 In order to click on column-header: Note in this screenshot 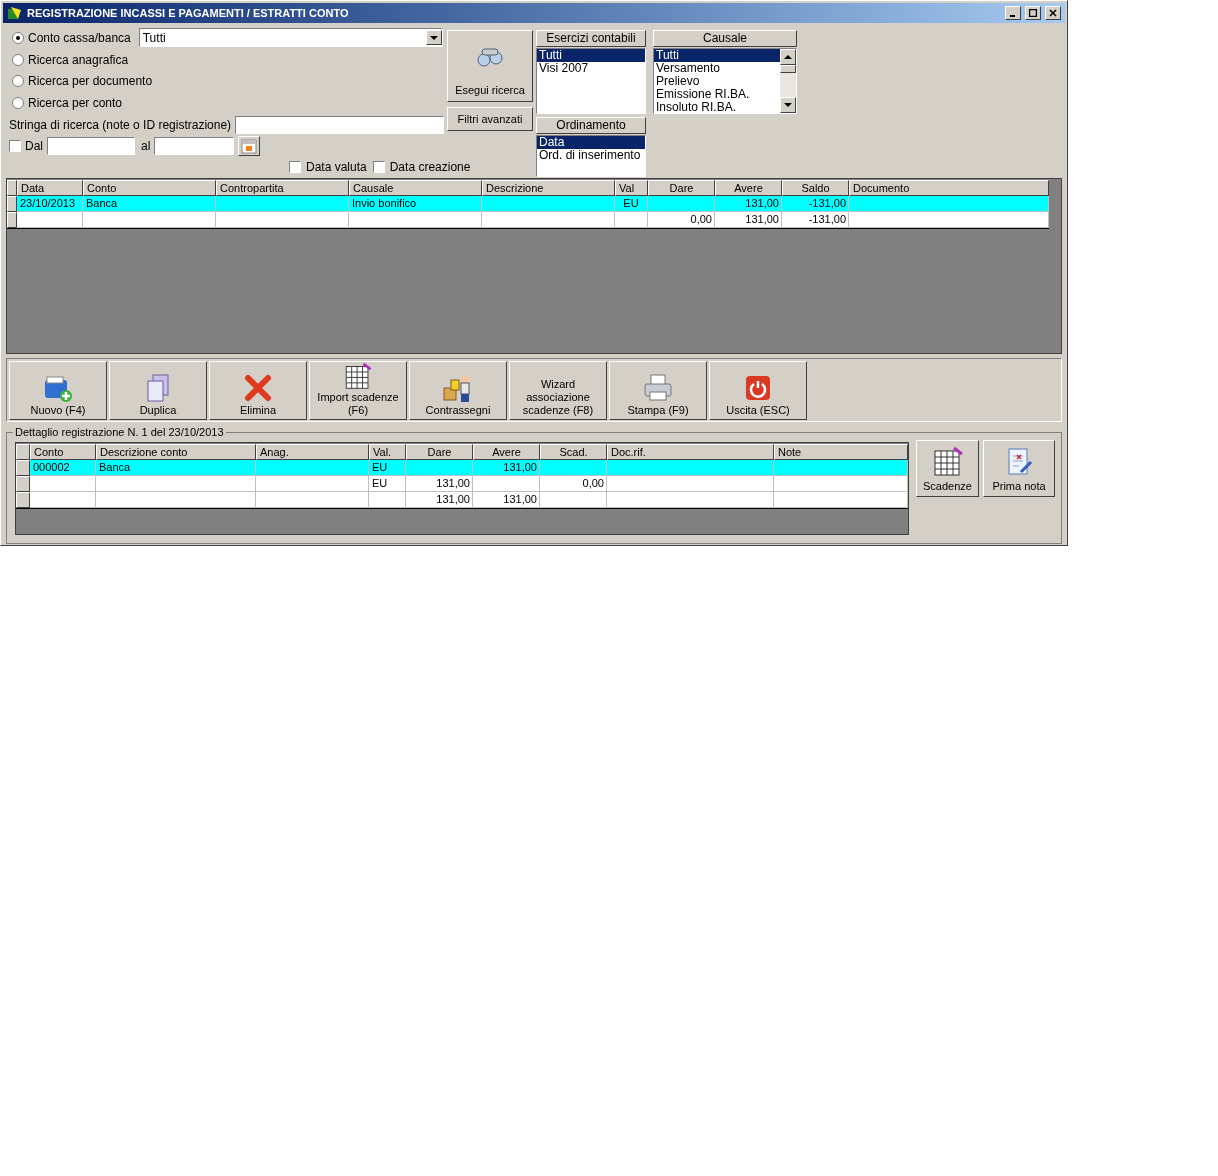, I will do `click(841, 452)`.